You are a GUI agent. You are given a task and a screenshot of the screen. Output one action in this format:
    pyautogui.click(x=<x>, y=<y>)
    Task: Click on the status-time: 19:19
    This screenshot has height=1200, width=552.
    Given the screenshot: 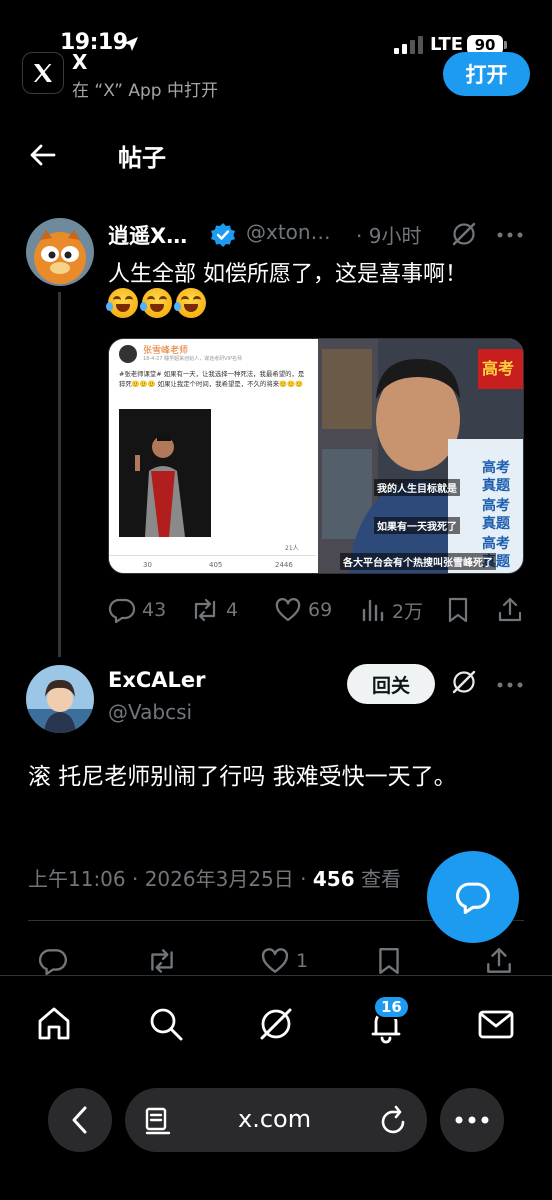 What is the action you would take?
    pyautogui.click(x=94, y=42)
    